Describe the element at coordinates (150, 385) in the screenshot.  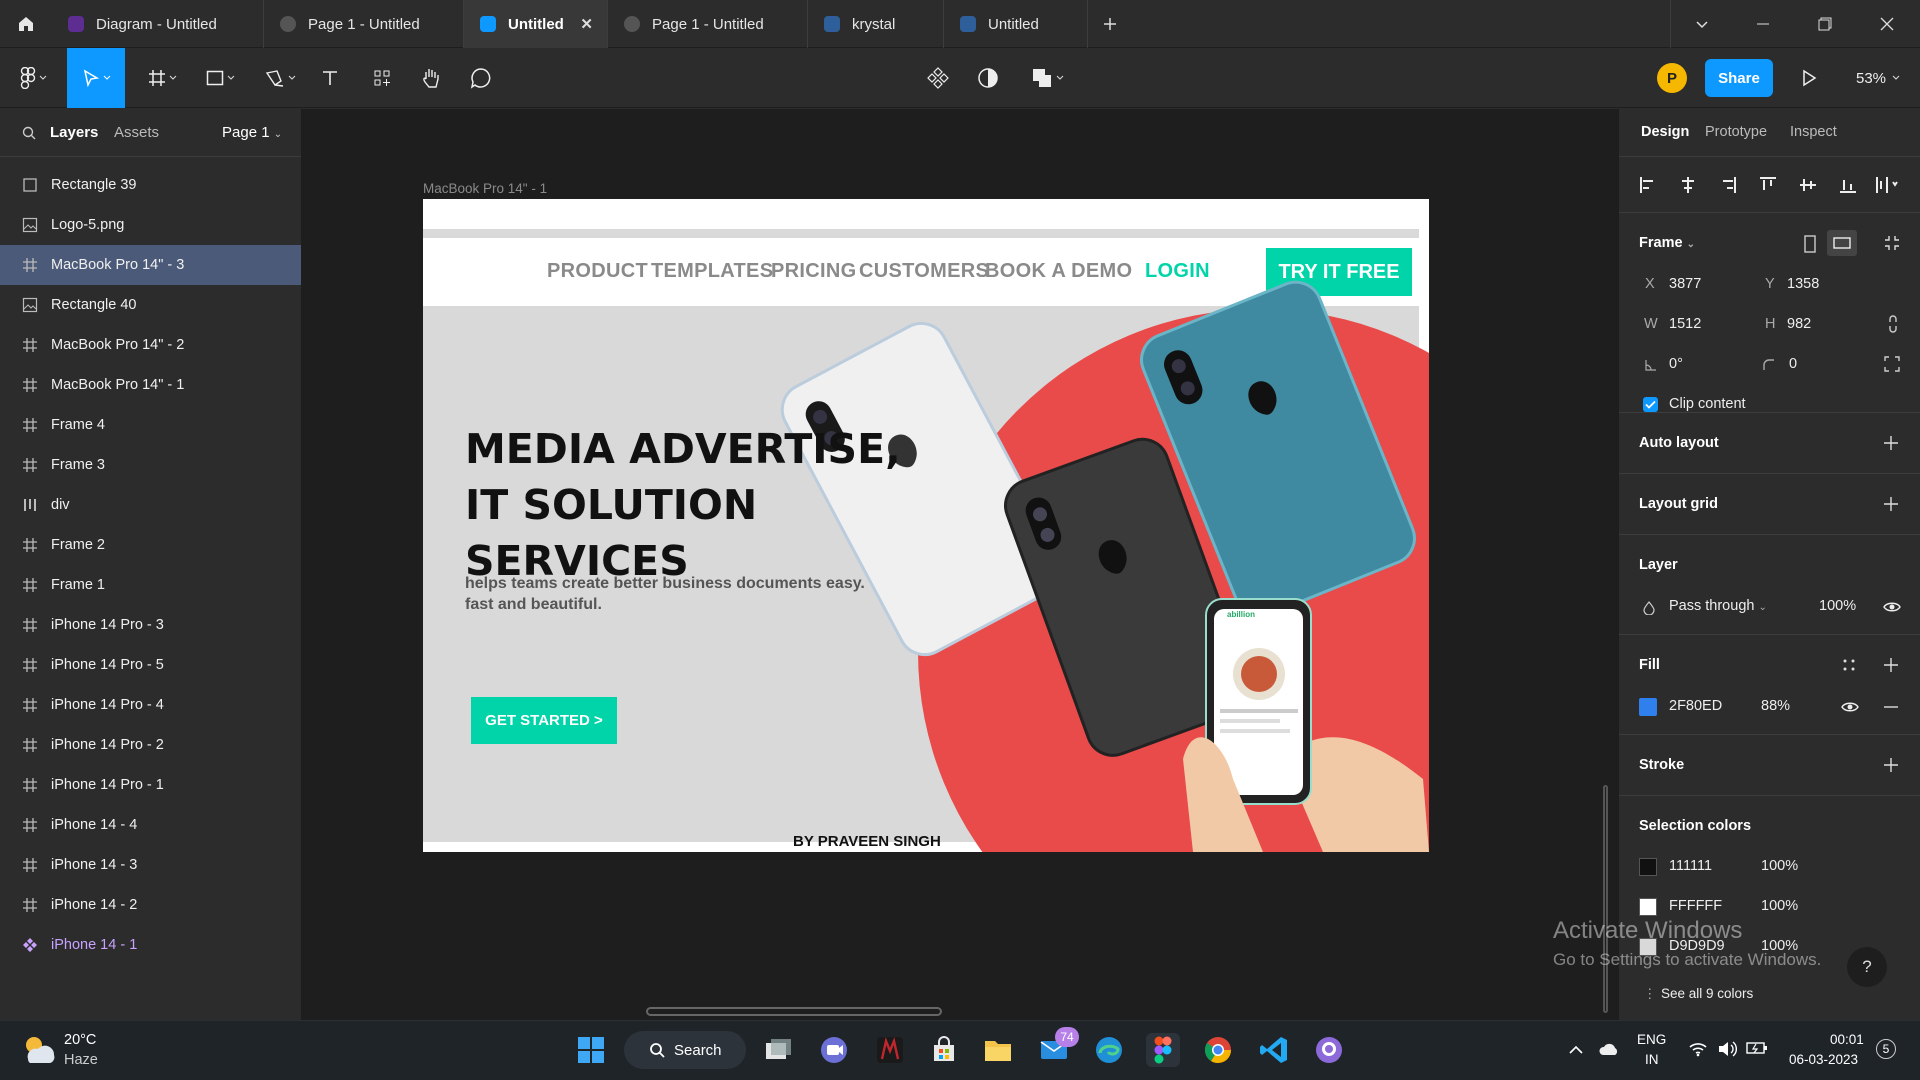
I see `layer-row: MacBook Pro 14" - 1` at that location.